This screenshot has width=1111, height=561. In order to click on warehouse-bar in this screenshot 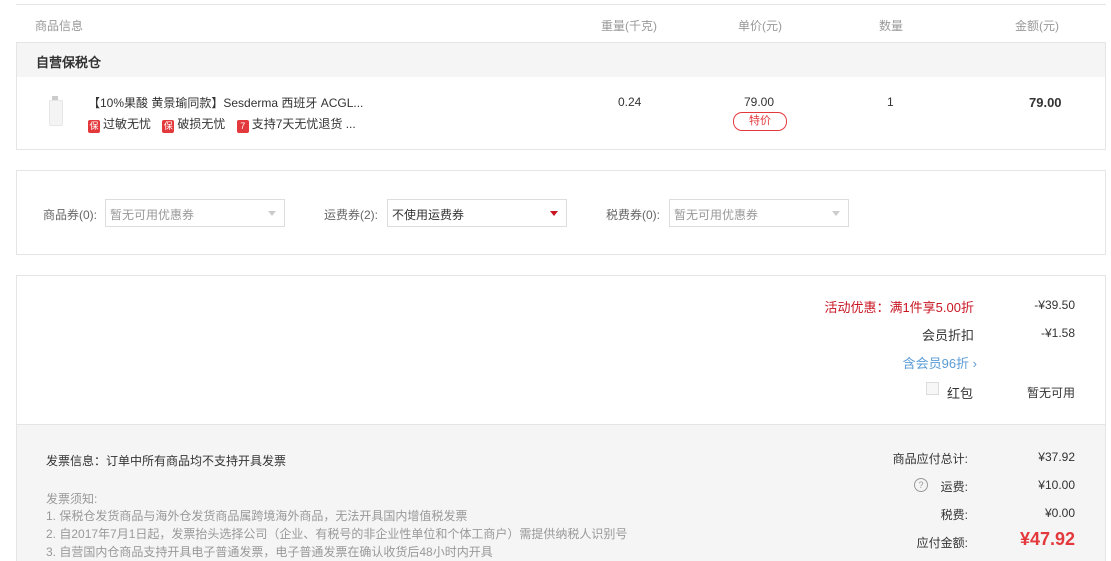, I will do `click(561, 60)`.